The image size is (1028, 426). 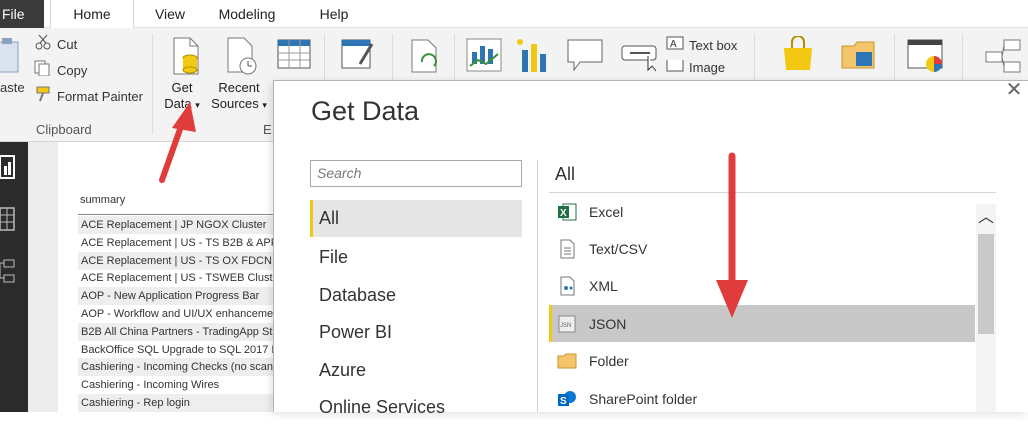 What do you see at coordinates (176, 214) in the screenshot?
I see `table-header-divider` at bounding box center [176, 214].